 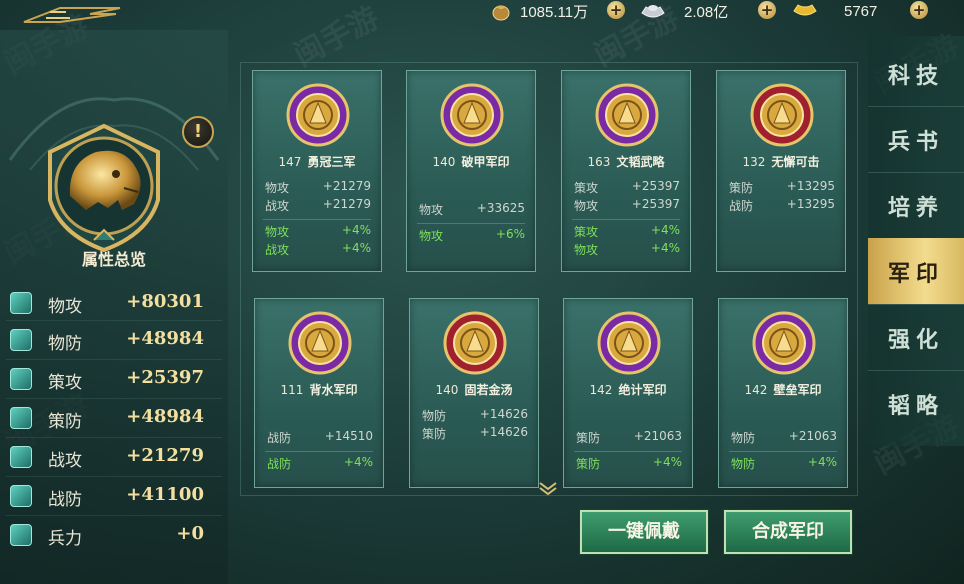 I want to click on seal-title: 140 固若金汤, so click(x=474, y=389).